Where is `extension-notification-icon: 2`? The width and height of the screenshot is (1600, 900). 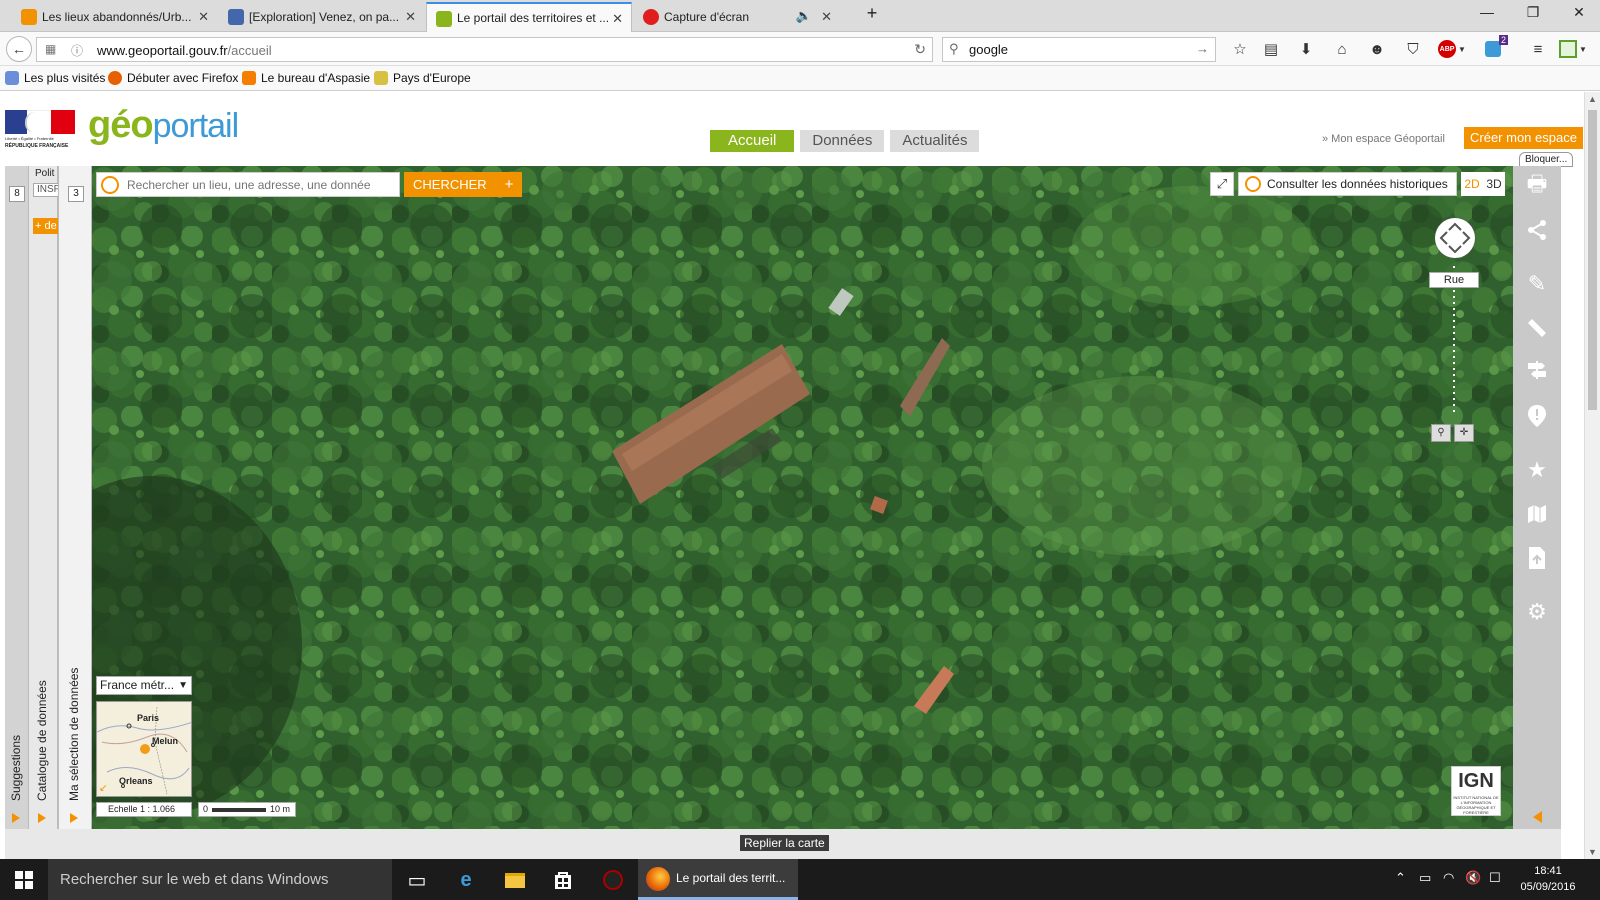
extension-notification-icon: 2 is located at coordinates (1494, 48).